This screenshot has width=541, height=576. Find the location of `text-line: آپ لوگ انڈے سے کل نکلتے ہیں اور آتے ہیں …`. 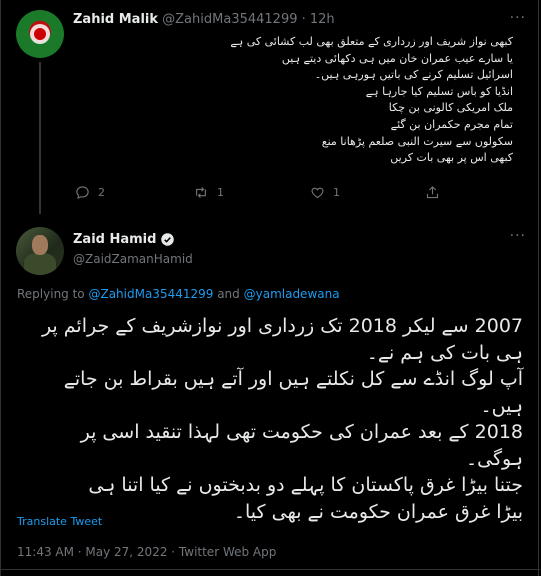

text-line: آپ لوگ انڈے سے کل نکلتے ہیں اور آتے ہیں … is located at coordinates (293, 379).